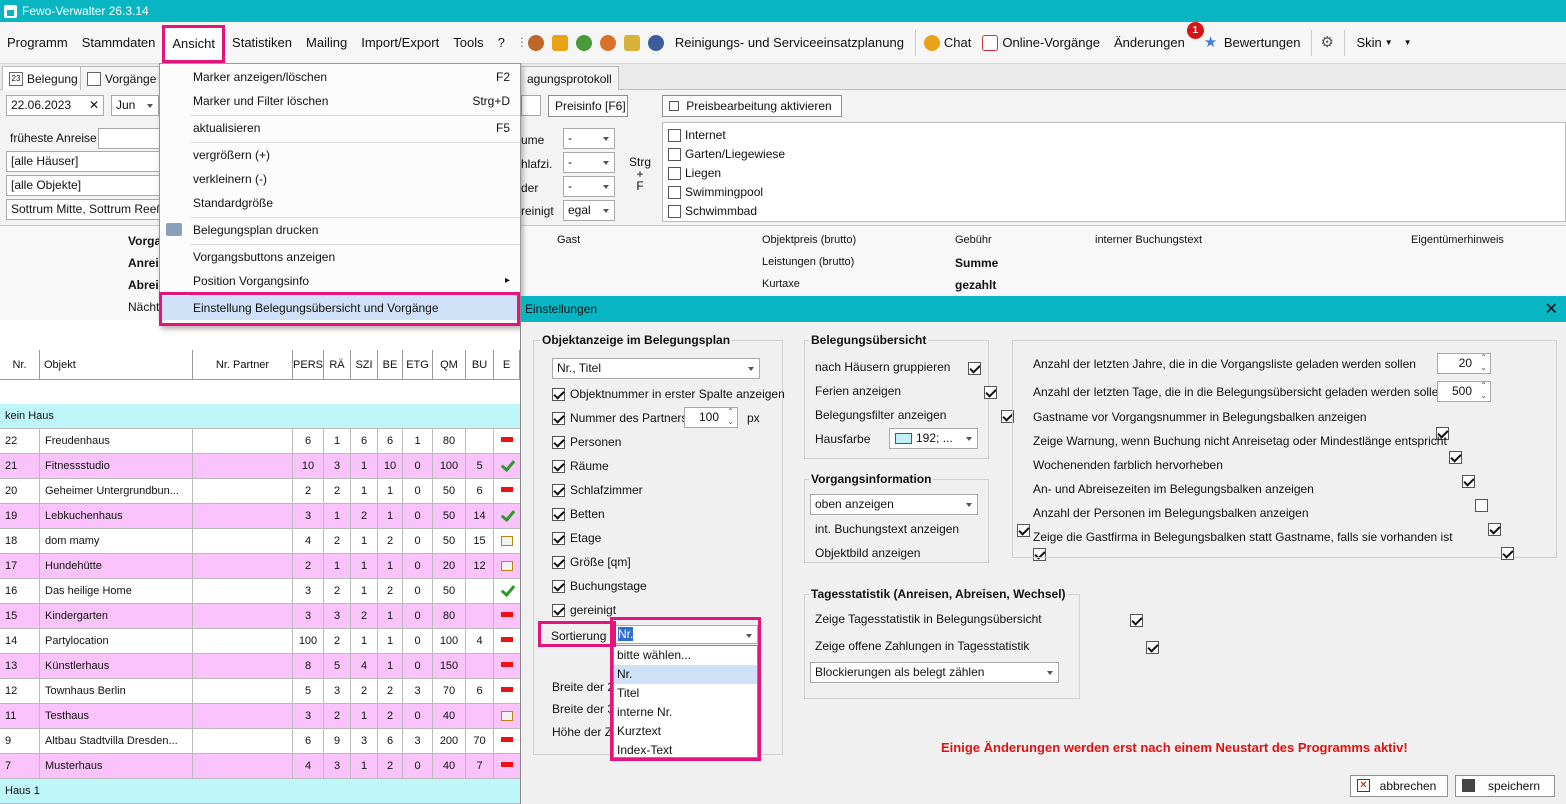 The image size is (1566, 804). What do you see at coordinates (576, 538) in the screenshot?
I see `obj-check-row: Etage` at bounding box center [576, 538].